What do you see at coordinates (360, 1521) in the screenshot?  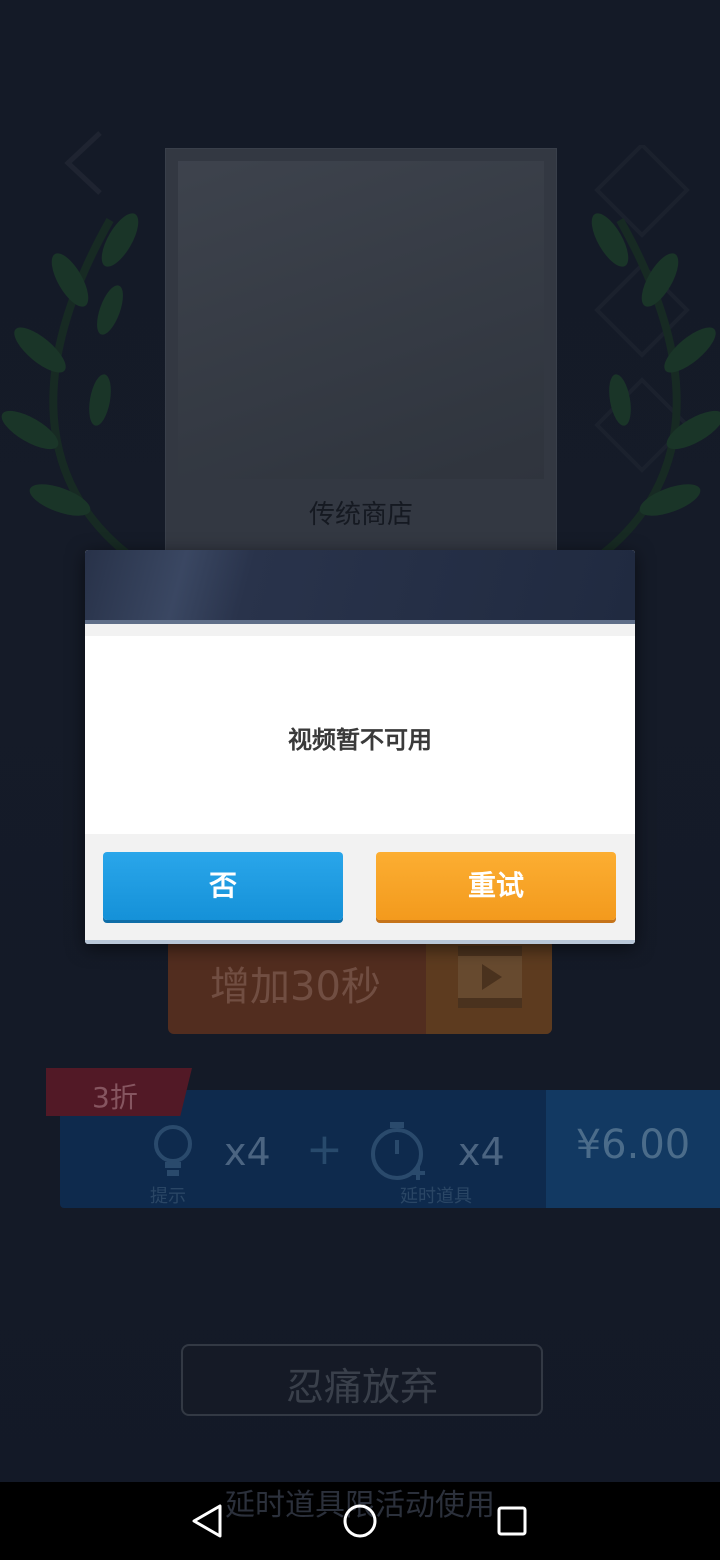 I see `nav-home-icon` at bounding box center [360, 1521].